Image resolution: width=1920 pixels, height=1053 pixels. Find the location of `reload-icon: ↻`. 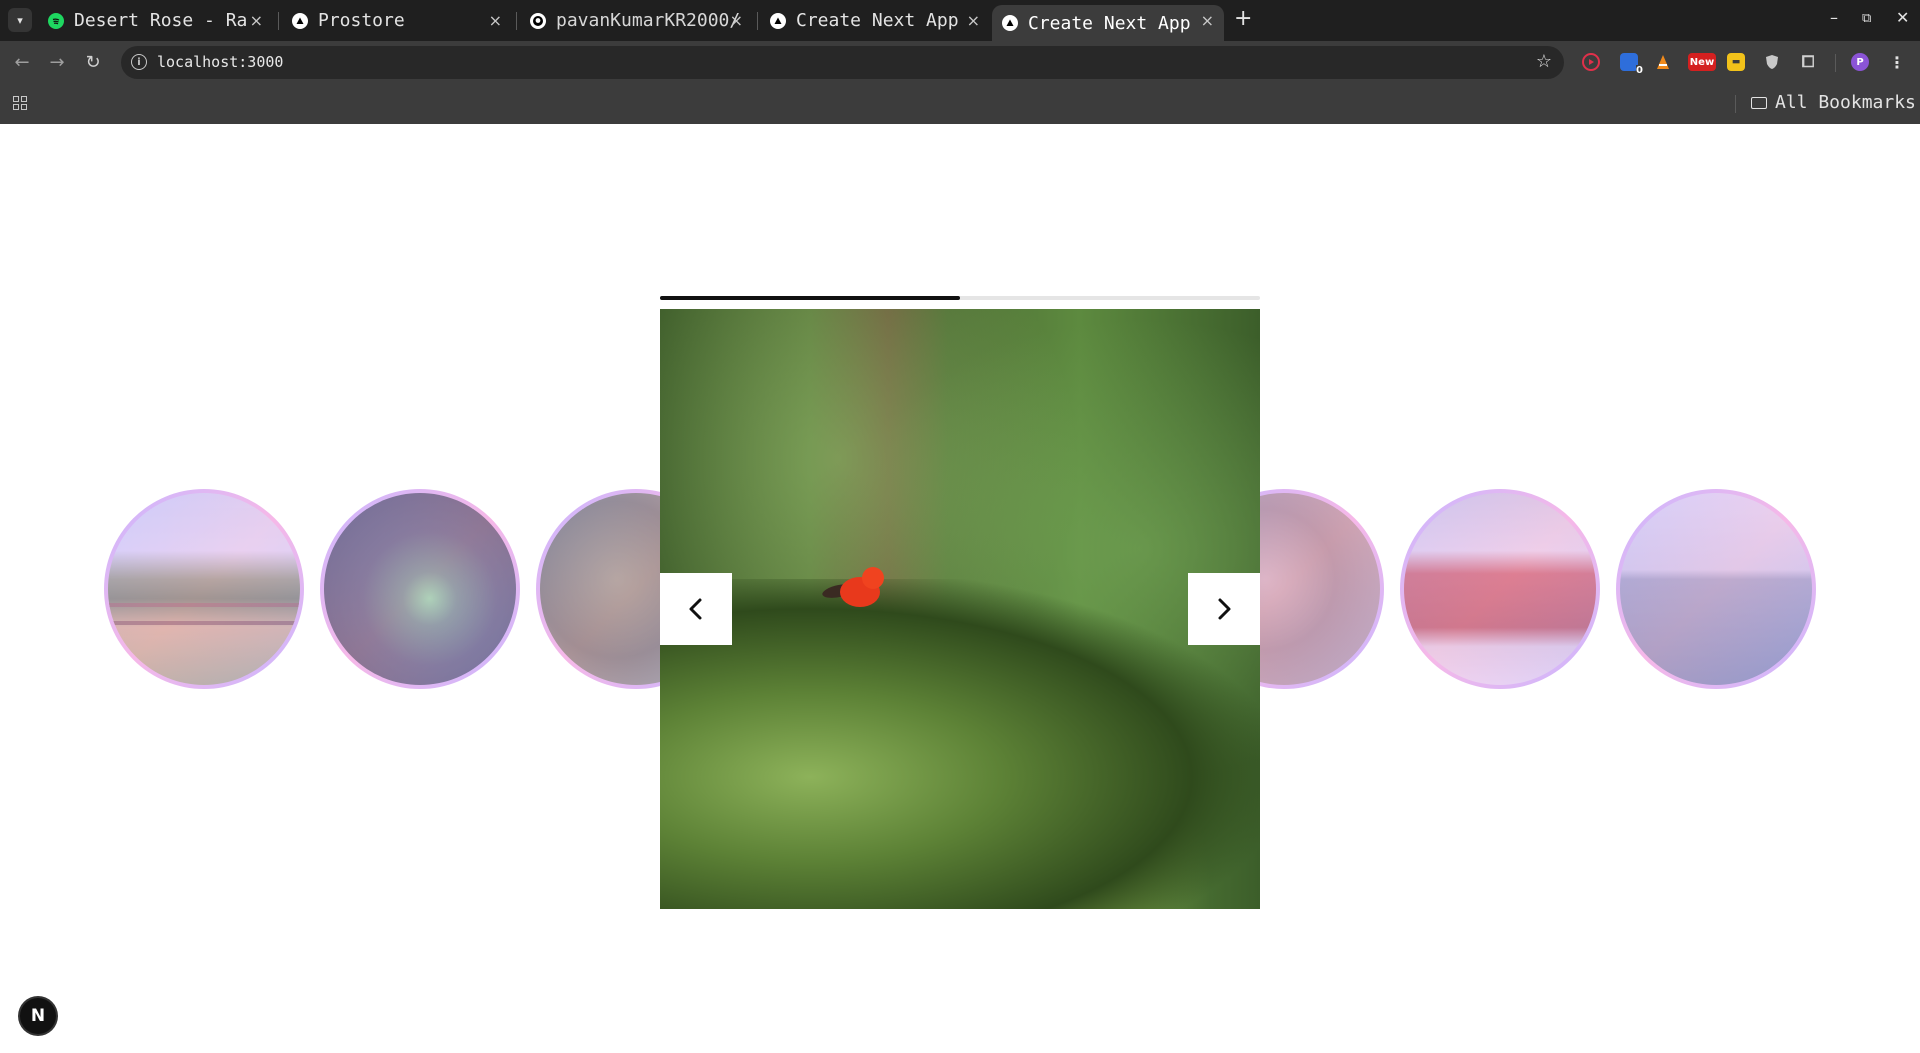

reload-icon: ↻ is located at coordinates (93, 62).